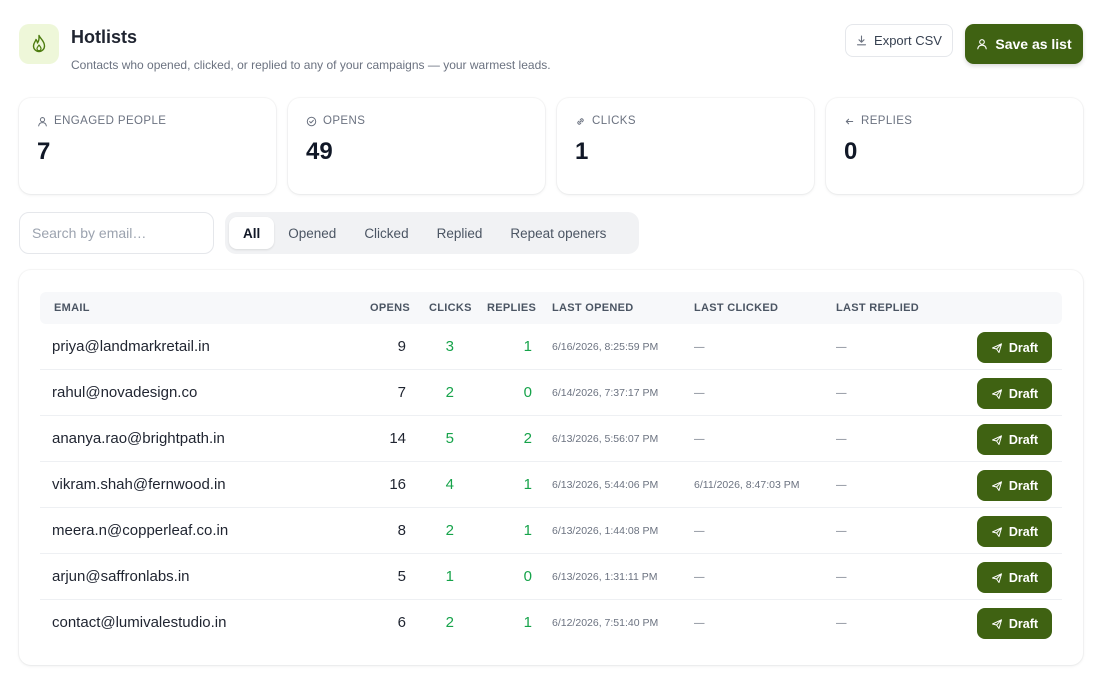 Image resolution: width=1100 pixels, height=690 pixels. What do you see at coordinates (908, 40) in the screenshot?
I see `export-csv-label: Export CSV` at bounding box center [908, 40].